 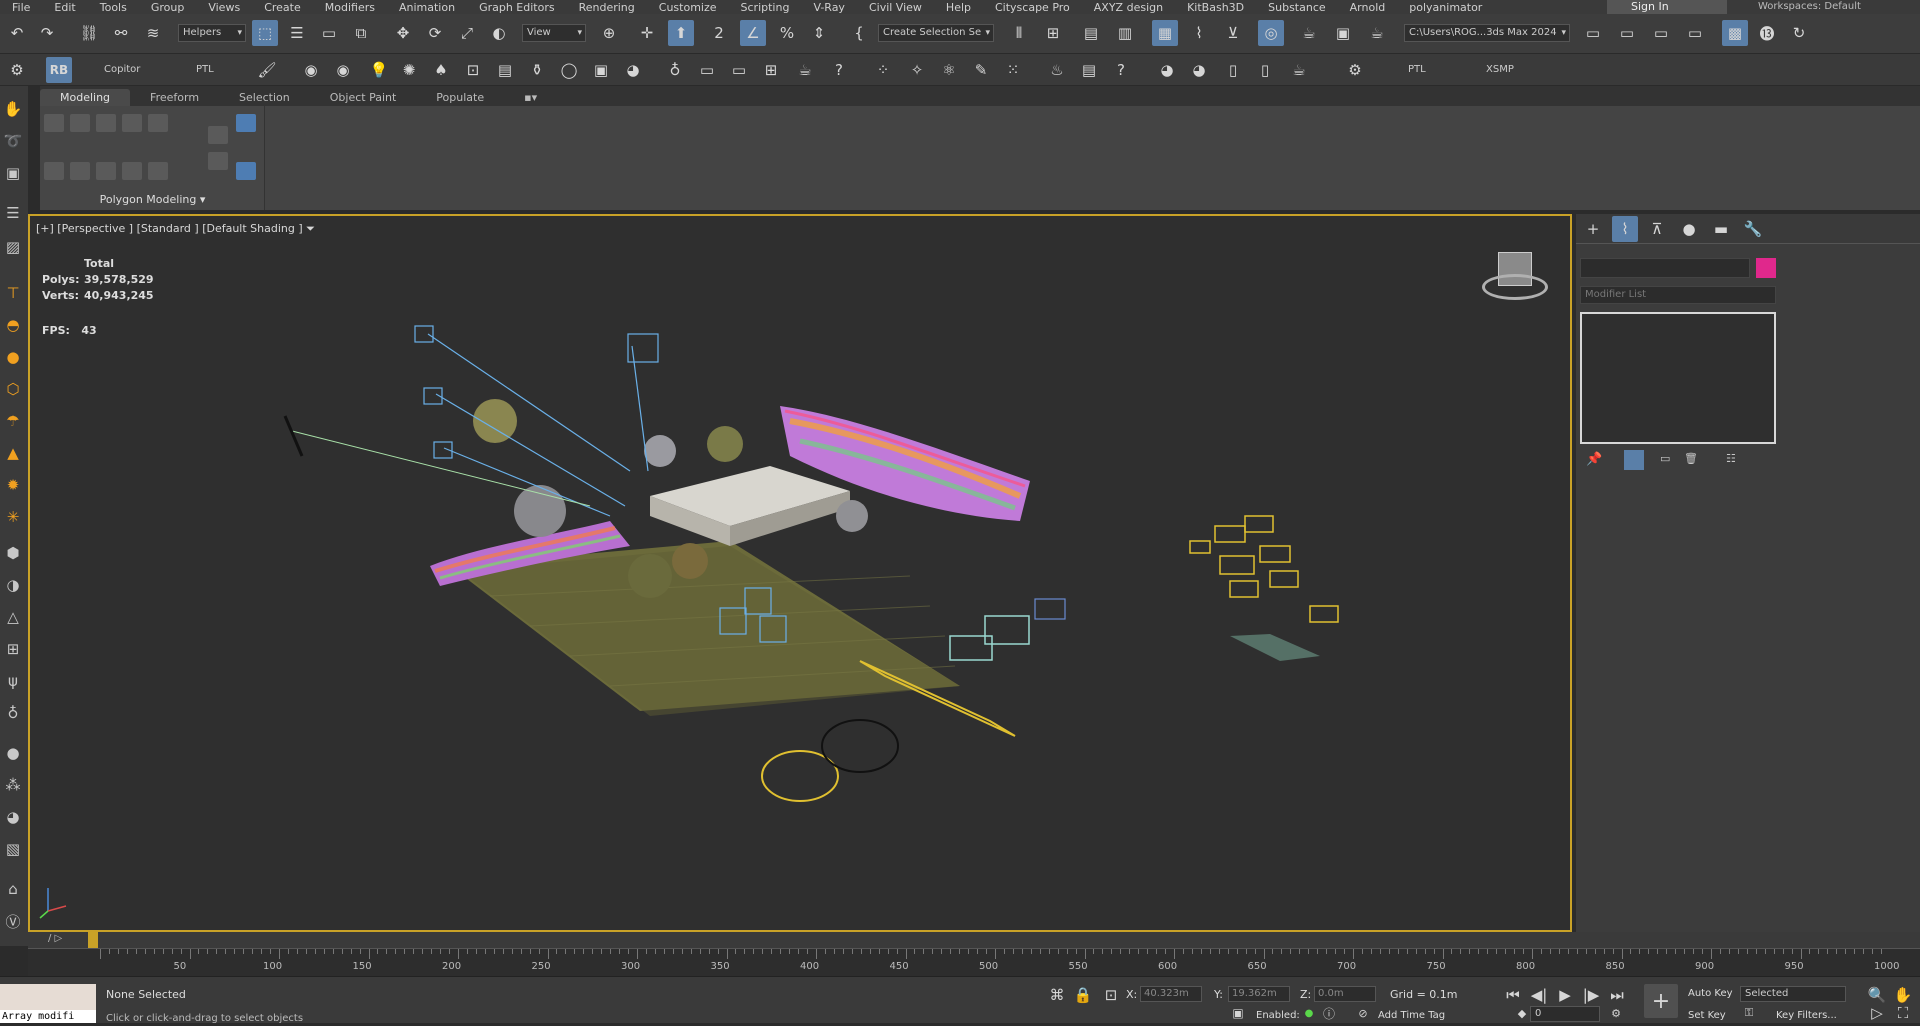 What do you see at coordinates (1368, 7) in the screenshot?
I see `menu-arnold: Arnold` at bounding box center [1368, 7].